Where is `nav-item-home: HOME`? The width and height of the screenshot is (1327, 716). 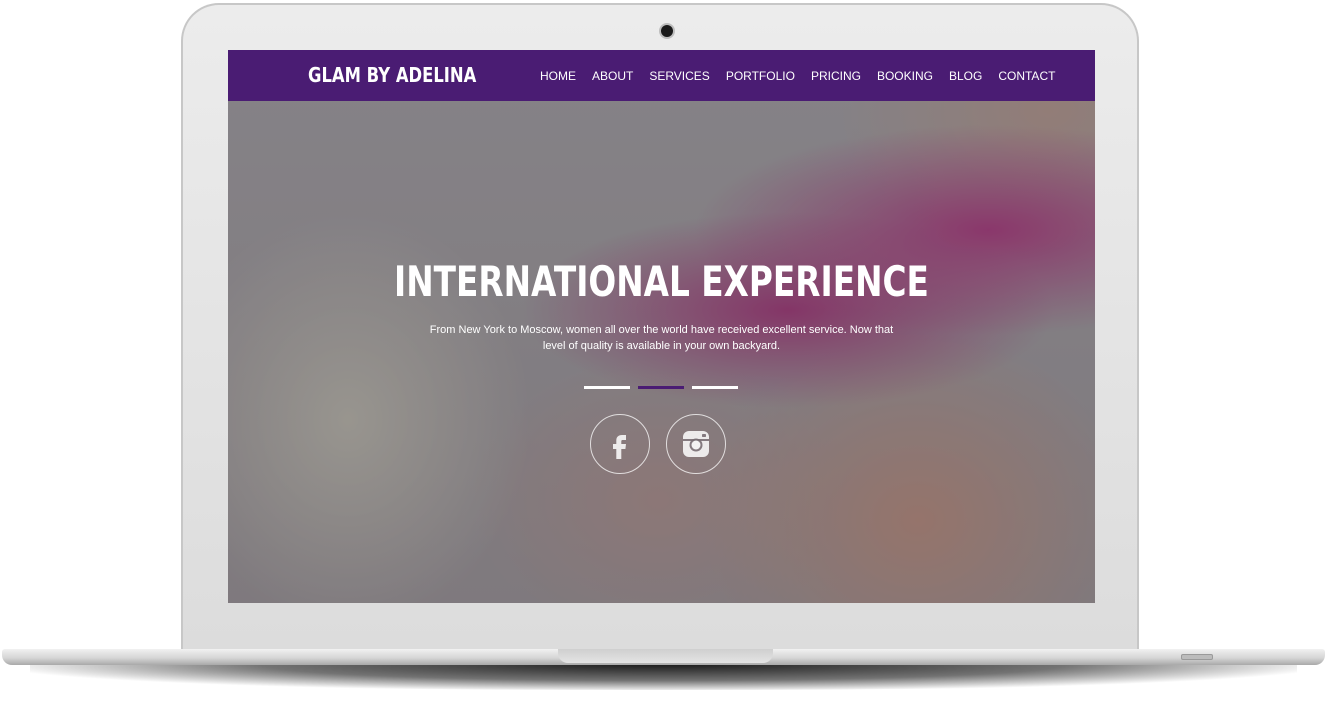 nav-item-home: HOME is located at coordinates (558, 76).